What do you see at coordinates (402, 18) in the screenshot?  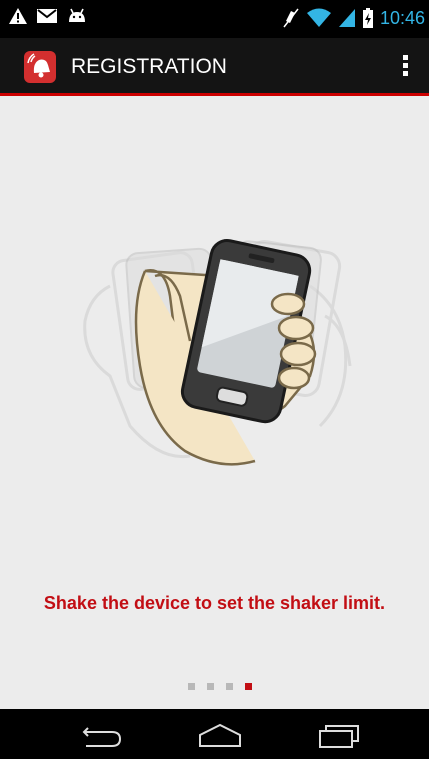 I see `status-time: 10:46` at bounding box center [402, 18].